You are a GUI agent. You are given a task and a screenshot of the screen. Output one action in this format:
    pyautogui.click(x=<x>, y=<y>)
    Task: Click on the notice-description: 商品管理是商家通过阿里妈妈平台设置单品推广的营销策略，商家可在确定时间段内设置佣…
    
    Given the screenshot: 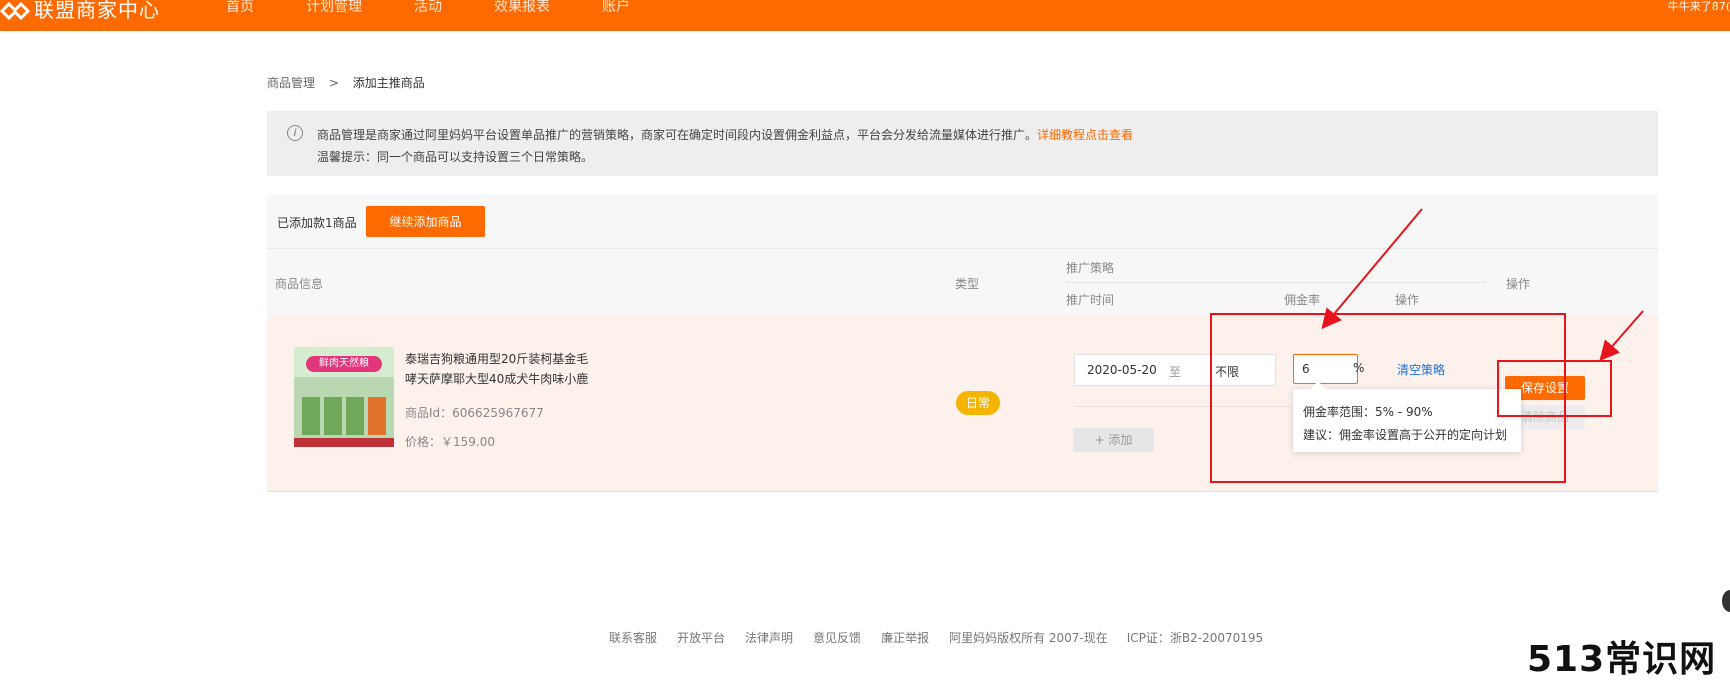 What is the action you would take?
    pyautogui.click(x=677, y=135)
    